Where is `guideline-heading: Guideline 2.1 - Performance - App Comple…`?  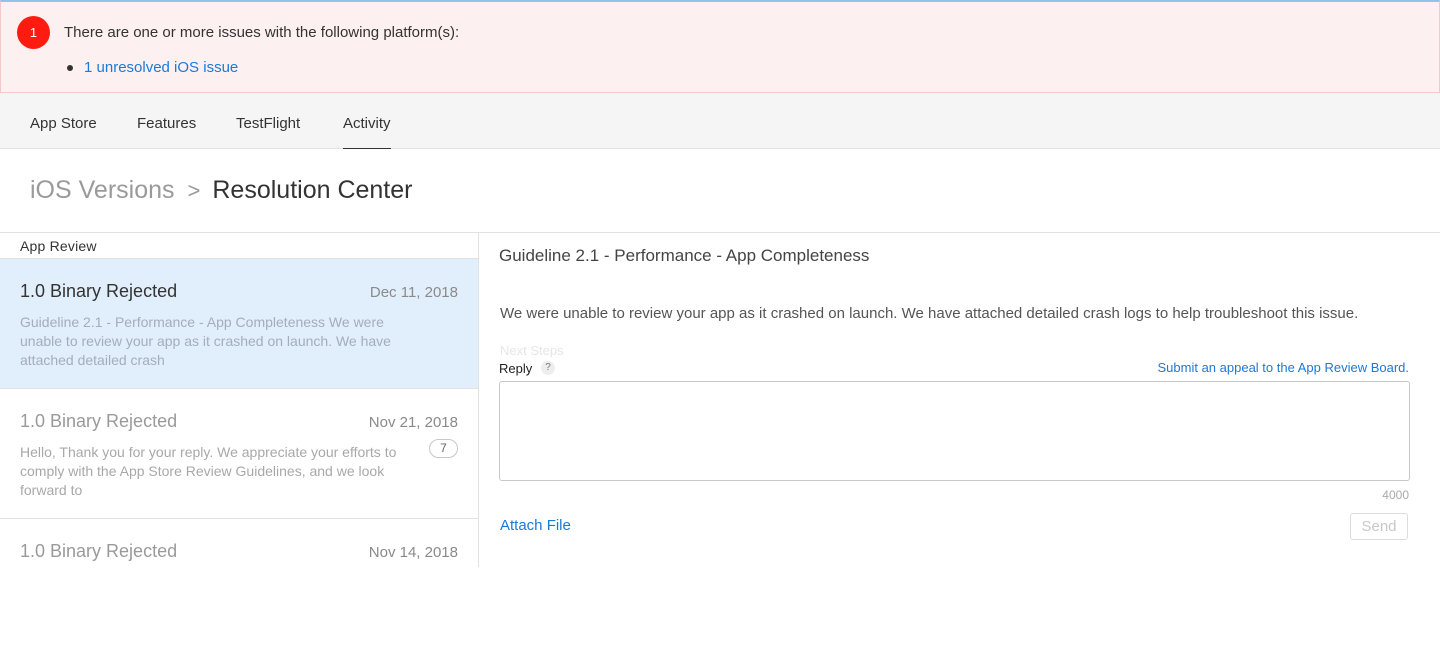
guideline-heading: Guideline 2.1 - Performance - App Comple… is located at coordinates (684, 255).